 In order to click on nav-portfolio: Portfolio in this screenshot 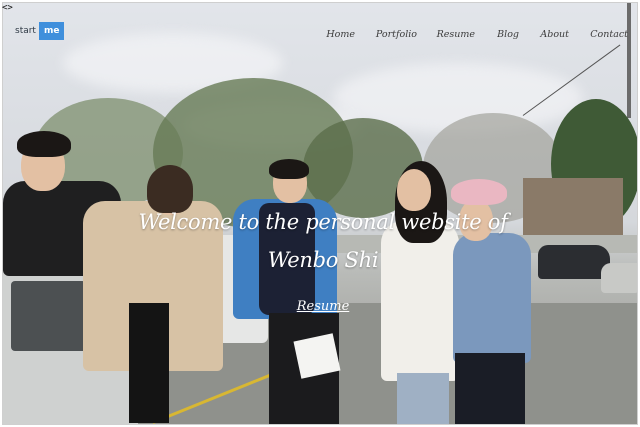, I will do `click(396, 34)`.